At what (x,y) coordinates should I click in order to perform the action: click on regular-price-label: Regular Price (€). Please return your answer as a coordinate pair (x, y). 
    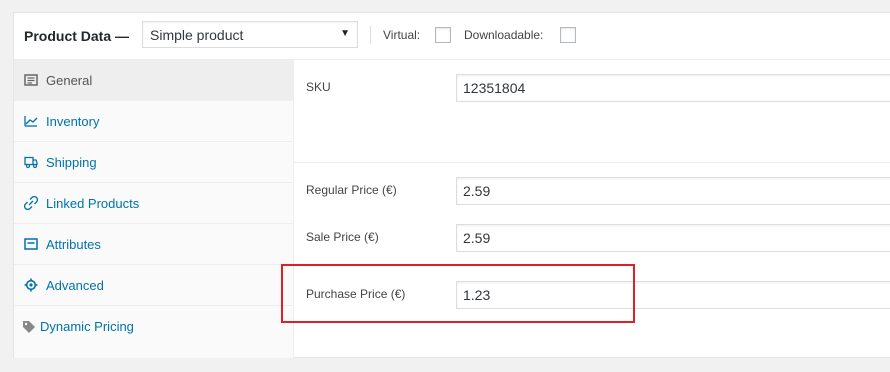
    Looking at the image, I should click on (351, 190).